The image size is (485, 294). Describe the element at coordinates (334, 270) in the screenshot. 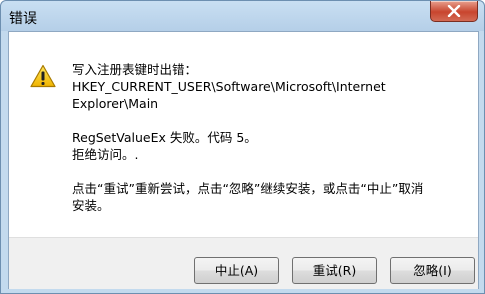

I see `retry-button: 重试(R)` at that location.